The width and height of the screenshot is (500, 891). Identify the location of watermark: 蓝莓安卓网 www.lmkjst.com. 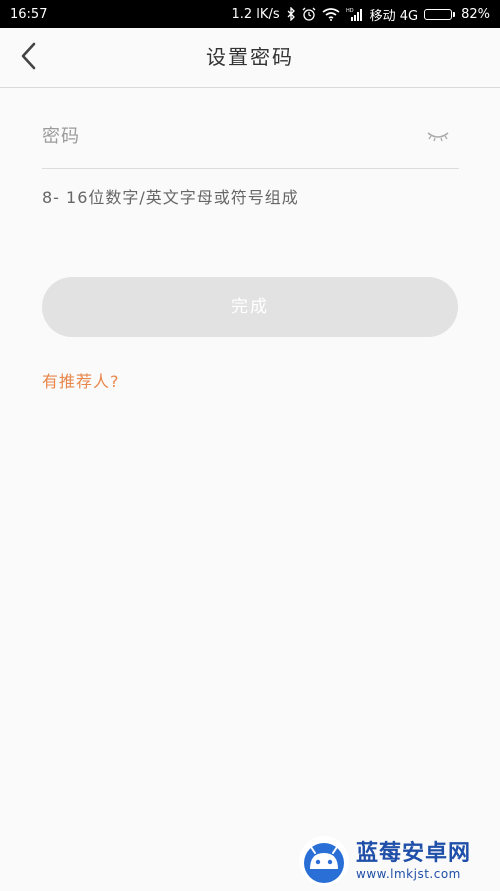
(399, 860).